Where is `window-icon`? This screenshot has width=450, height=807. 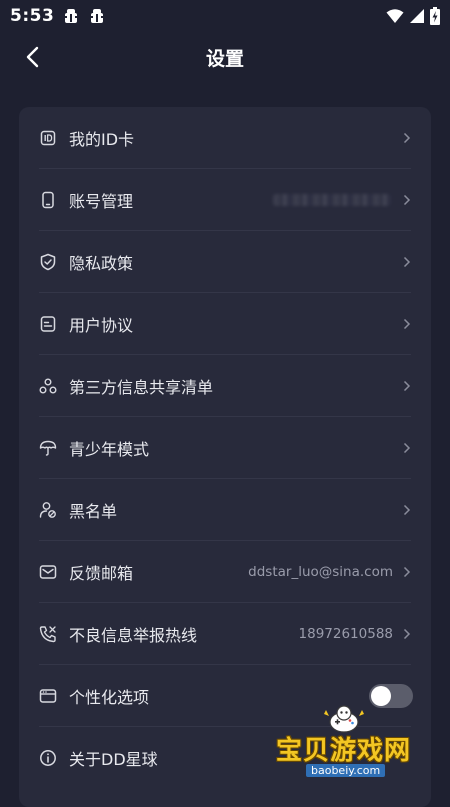 window-icon is located at coordinates (48, 695).